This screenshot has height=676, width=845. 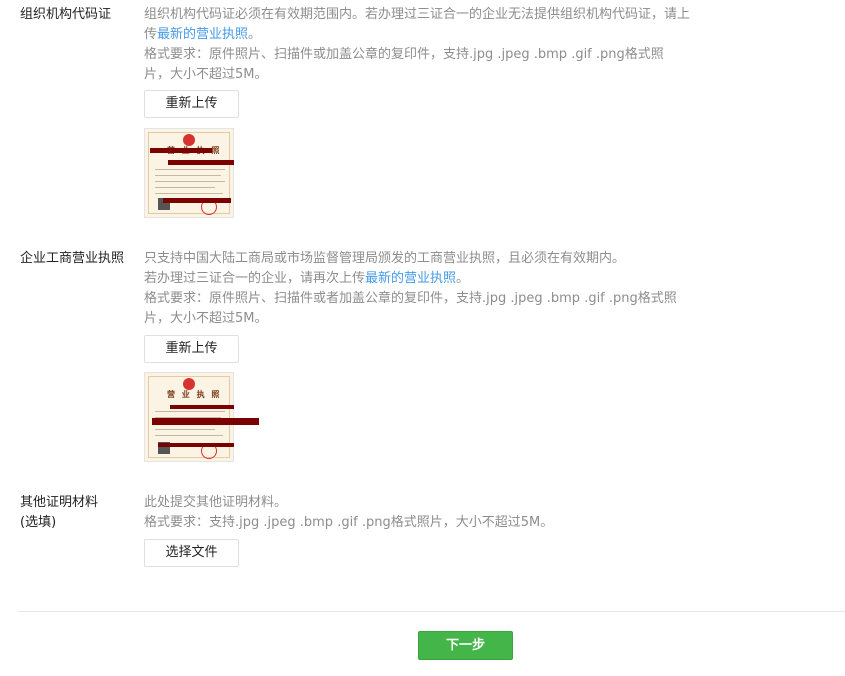 What do you see at coordinates (77, 513) in the screenshot?
I see `other-docs-label: 其他证明材料 (选填)` at bounding box center [77, 513].